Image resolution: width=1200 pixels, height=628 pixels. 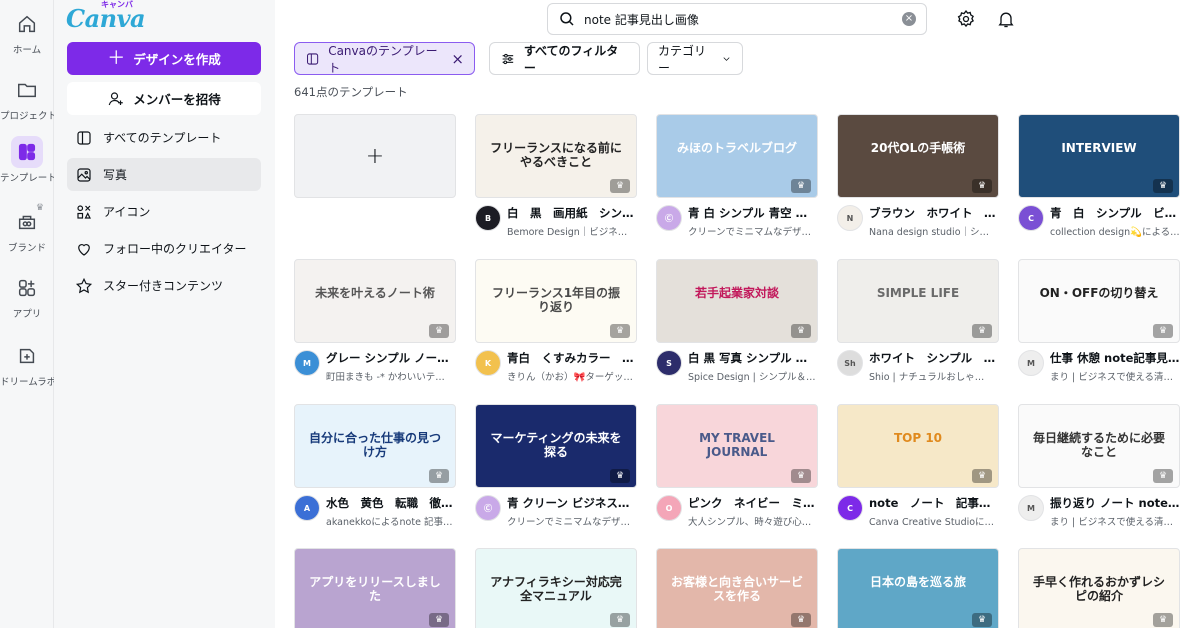 I want to click on sidebar-item-following: フォロー中のクリエイター, so click(x=164, y=248).